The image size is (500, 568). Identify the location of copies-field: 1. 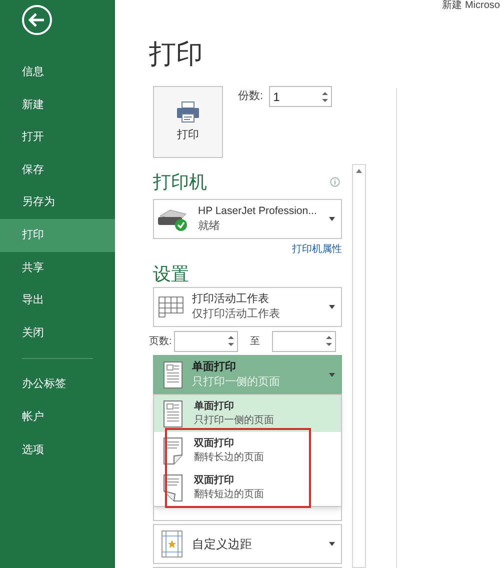
(300, 96).